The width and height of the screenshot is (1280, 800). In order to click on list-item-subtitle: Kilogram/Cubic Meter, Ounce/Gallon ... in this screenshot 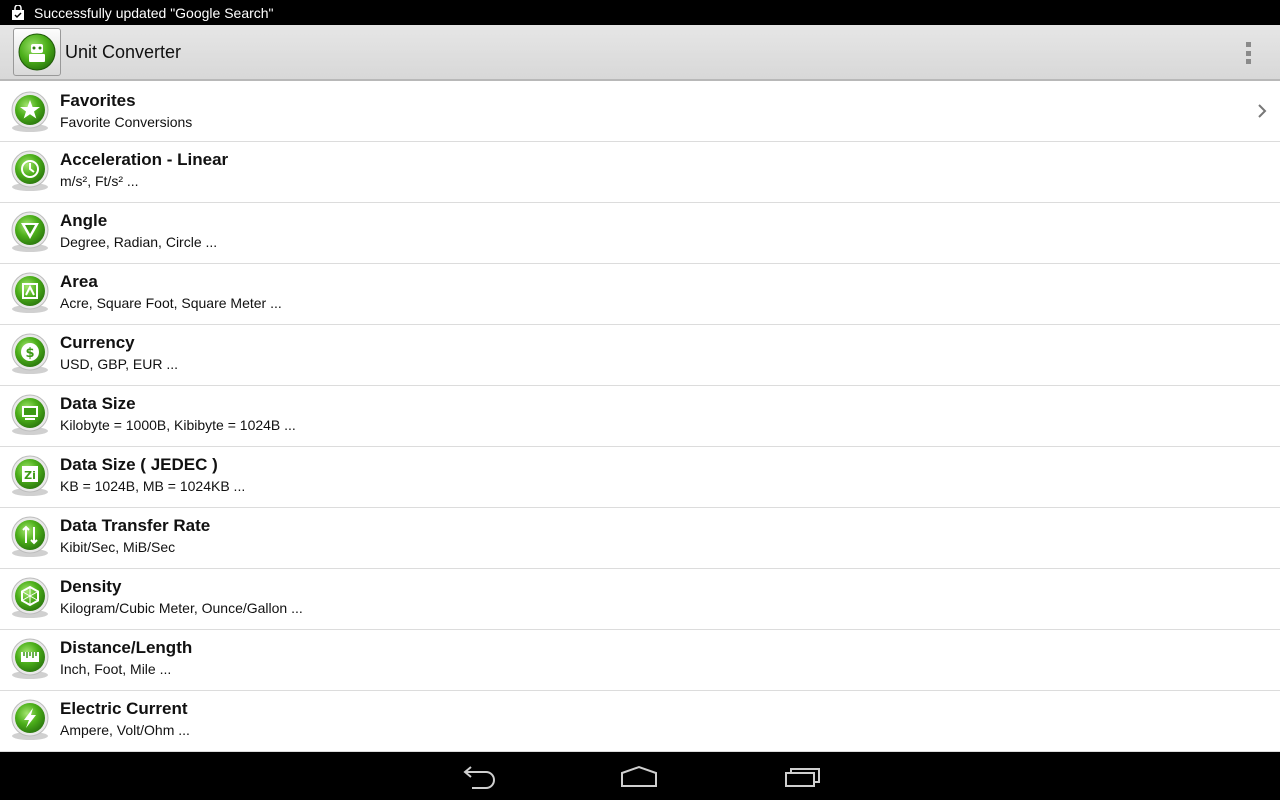, I will do `click(181, 608)`.